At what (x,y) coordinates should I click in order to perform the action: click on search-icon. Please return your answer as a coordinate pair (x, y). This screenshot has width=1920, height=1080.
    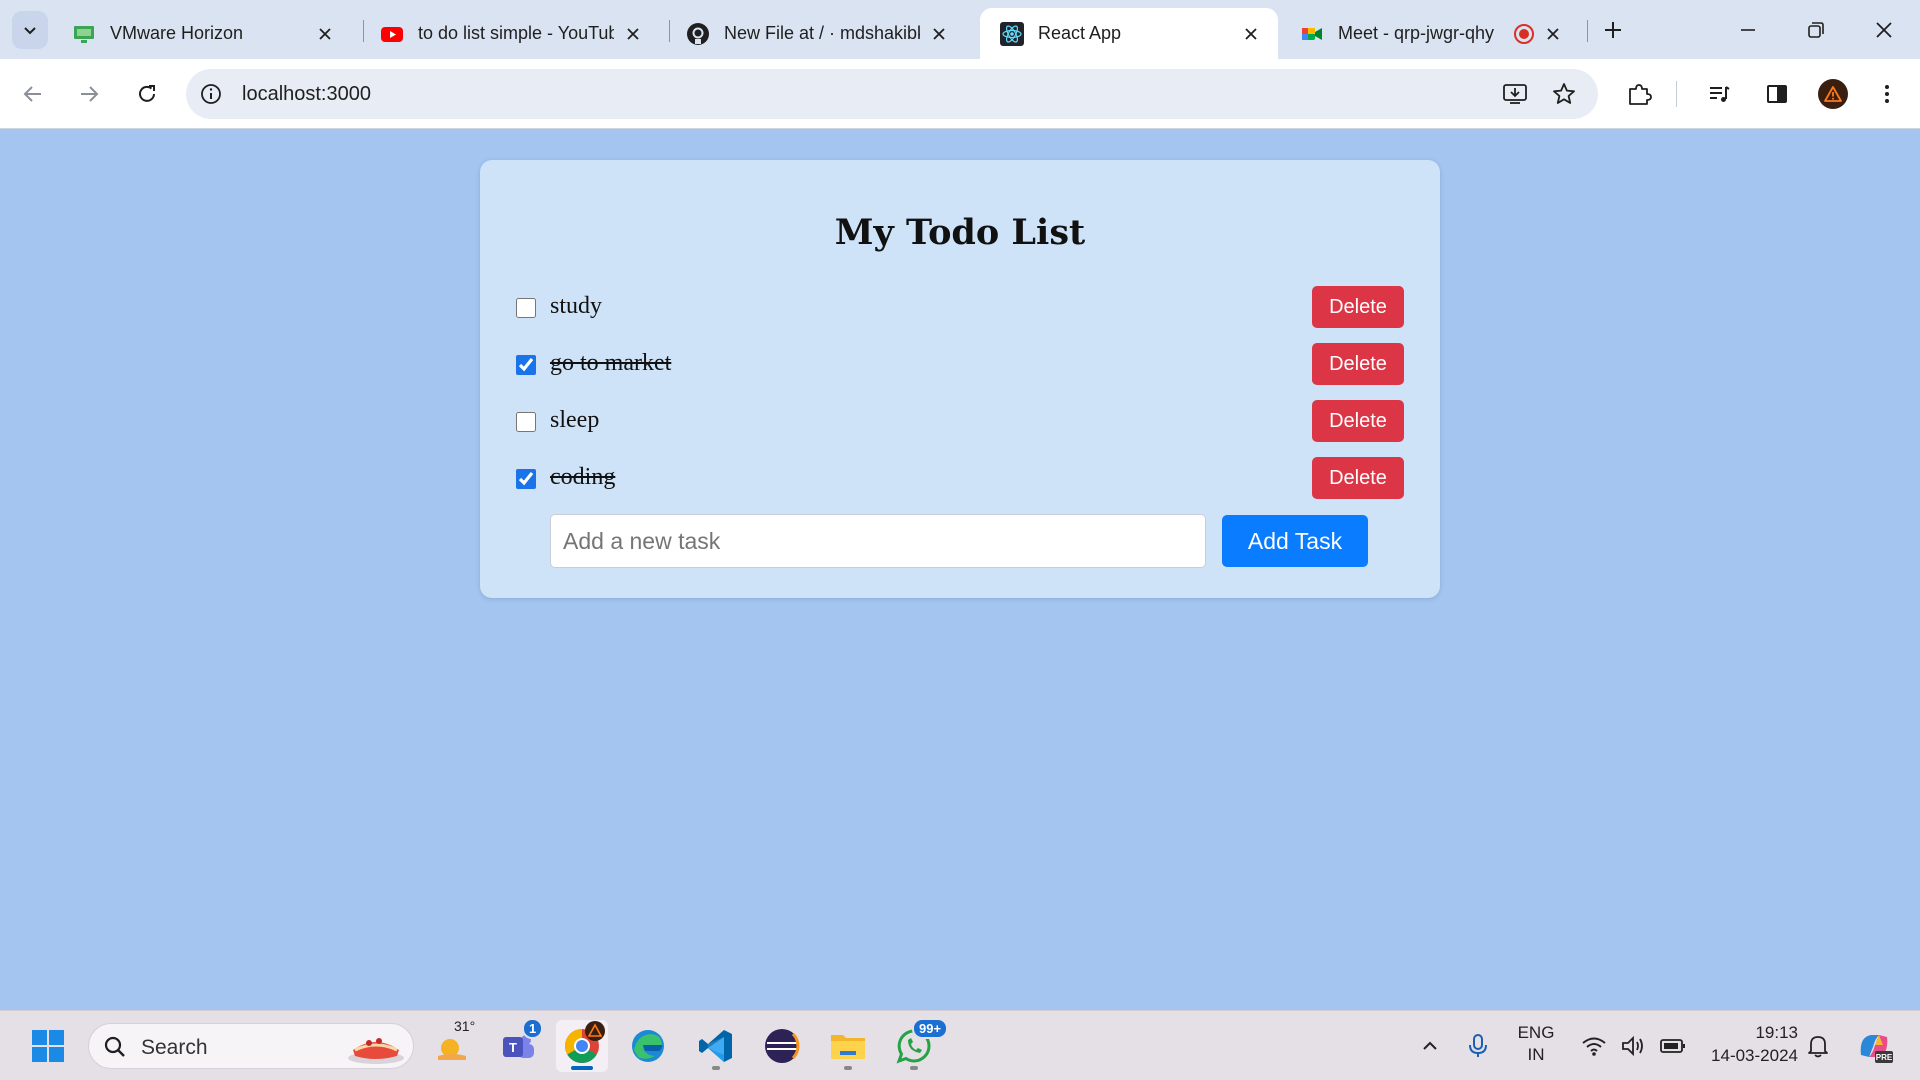
    Looking at the image, I should click on (114, 1046).